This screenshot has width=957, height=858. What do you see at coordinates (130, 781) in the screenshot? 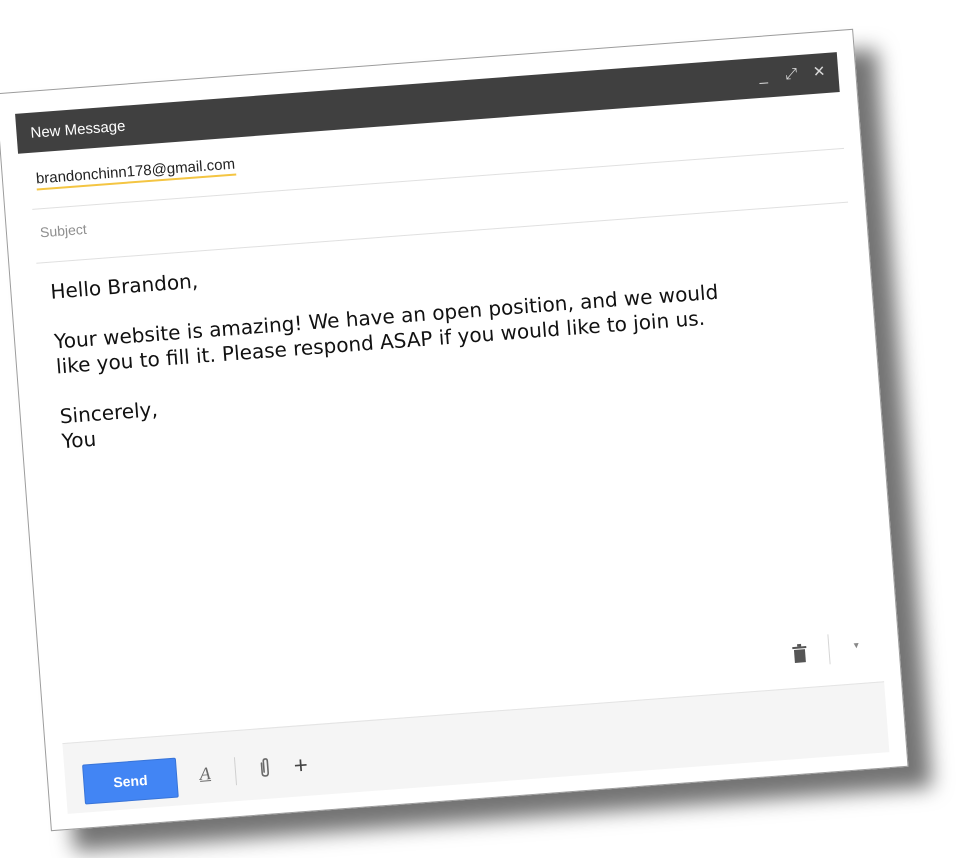
I see `send-button: Send` at bounding box center [130, 781].